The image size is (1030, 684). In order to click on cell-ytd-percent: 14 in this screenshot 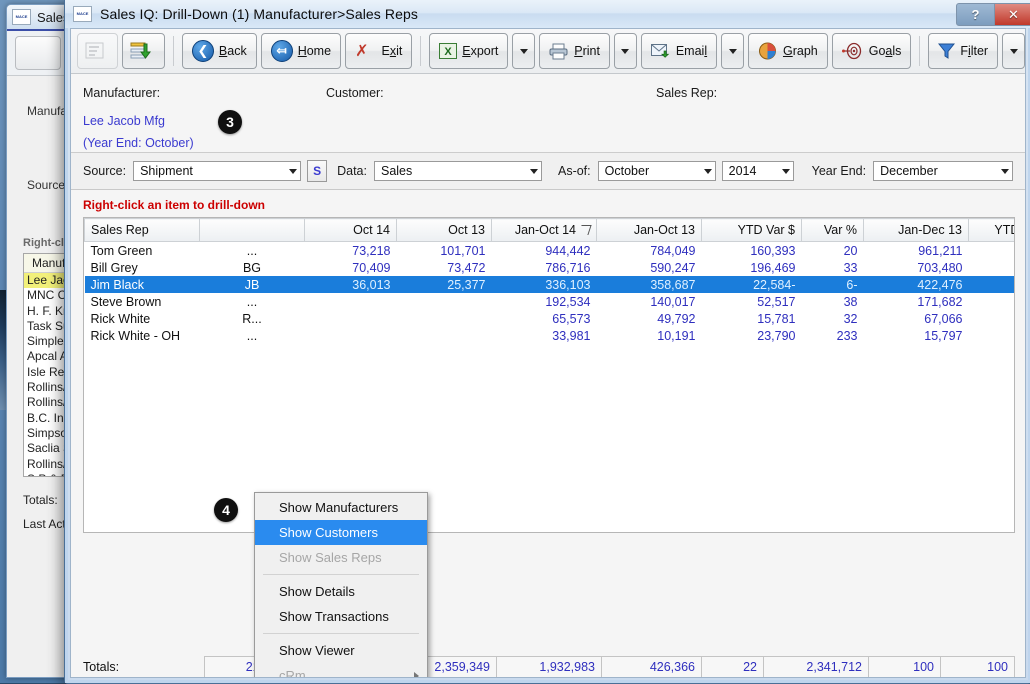, I will do `click(991, 284)`.